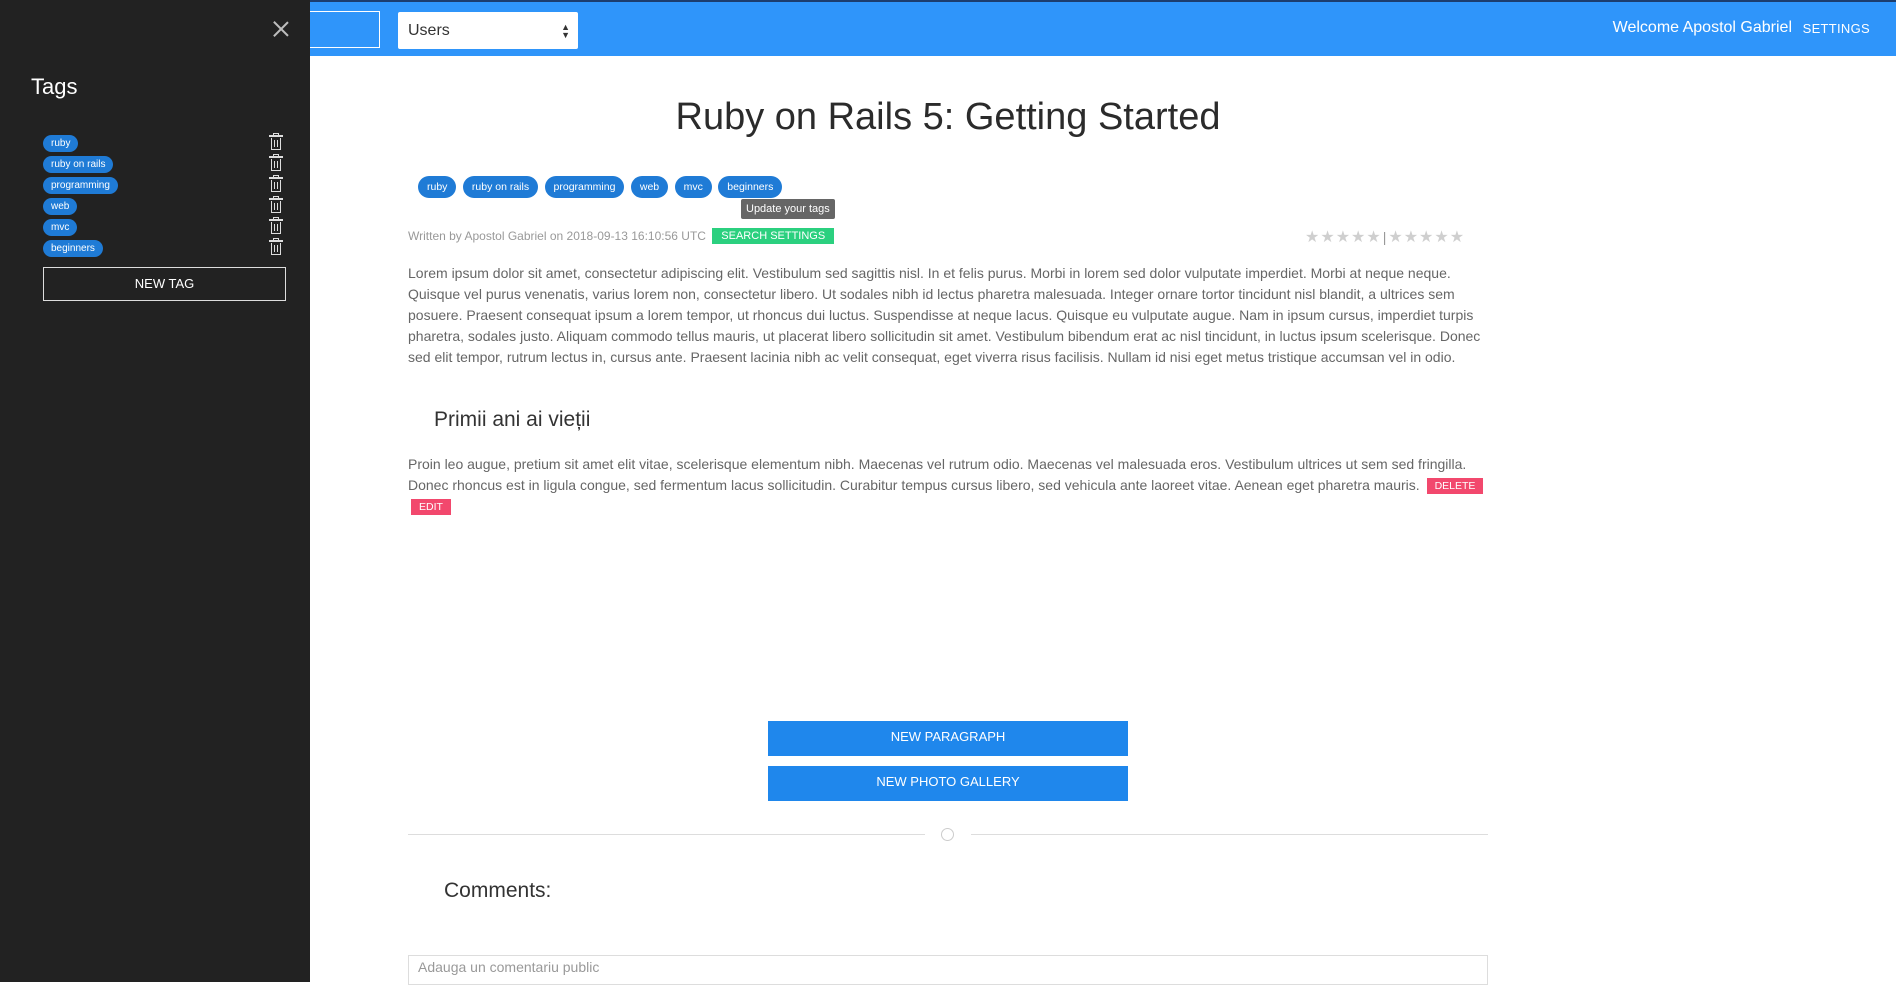  What do you see at coordinates (60, 227) in the screenshot?
I see `sidebar-tag: mvc` at bounding box center [60, 227].